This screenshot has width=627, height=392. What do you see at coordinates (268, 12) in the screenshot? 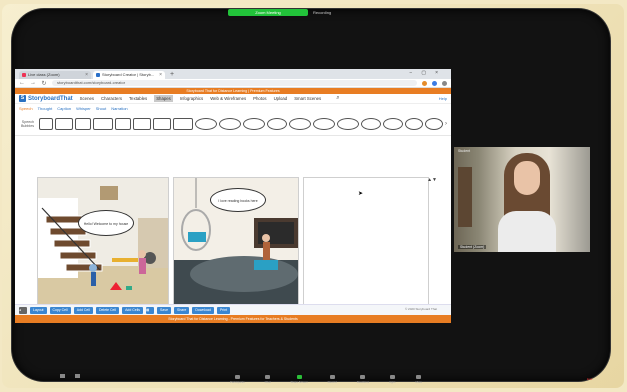
I see `zoom-meeting-badge: Zoom Meeting` at bounding box center [268, 12].